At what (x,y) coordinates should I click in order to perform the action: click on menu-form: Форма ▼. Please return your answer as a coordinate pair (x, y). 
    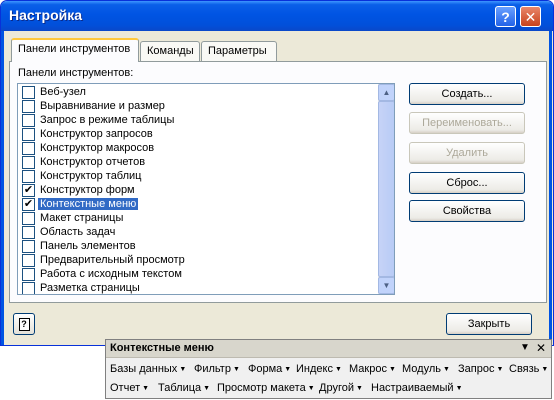
    Looking at the image, I should click on (269, 369).